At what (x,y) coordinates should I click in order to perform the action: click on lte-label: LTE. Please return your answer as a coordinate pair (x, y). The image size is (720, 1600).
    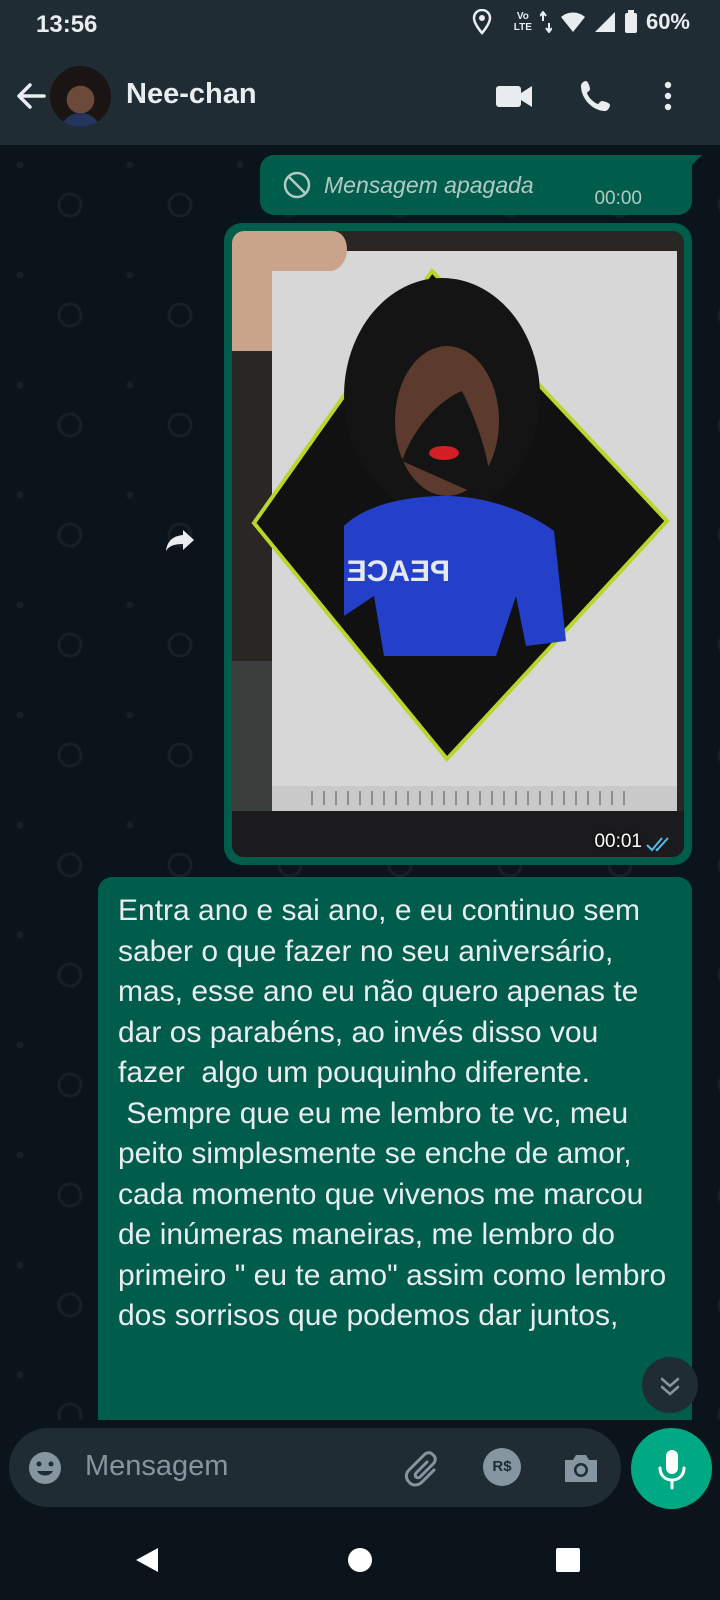
    Looking at the image, I should click on (522, 27).